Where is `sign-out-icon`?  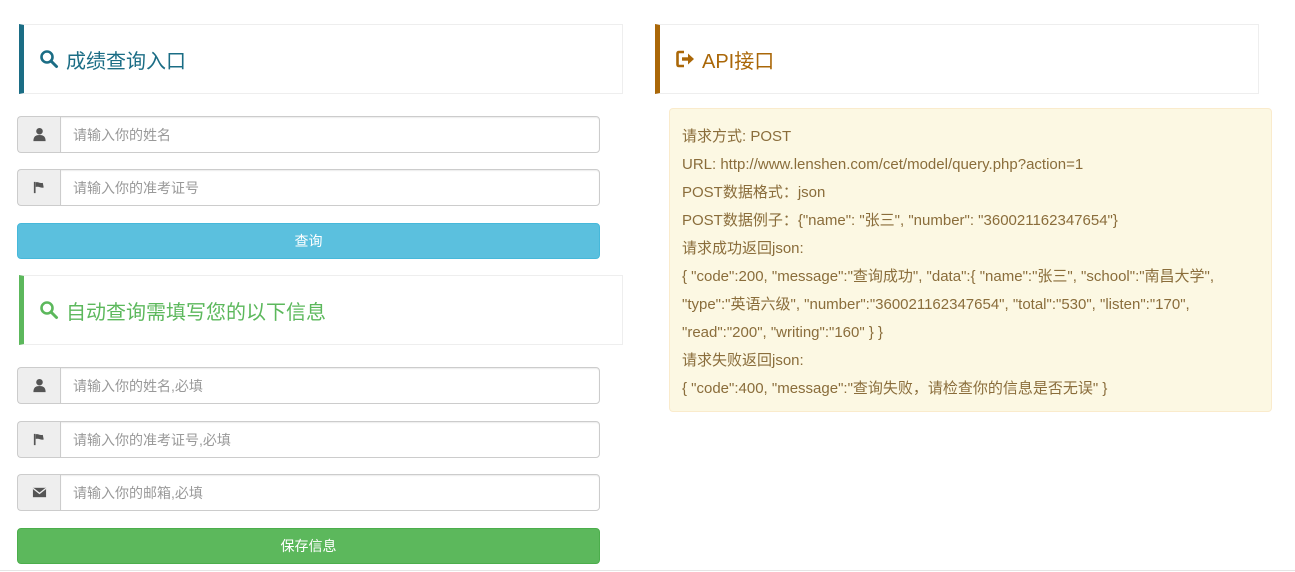
sign-out-icon is located at coordinates (685, 59).